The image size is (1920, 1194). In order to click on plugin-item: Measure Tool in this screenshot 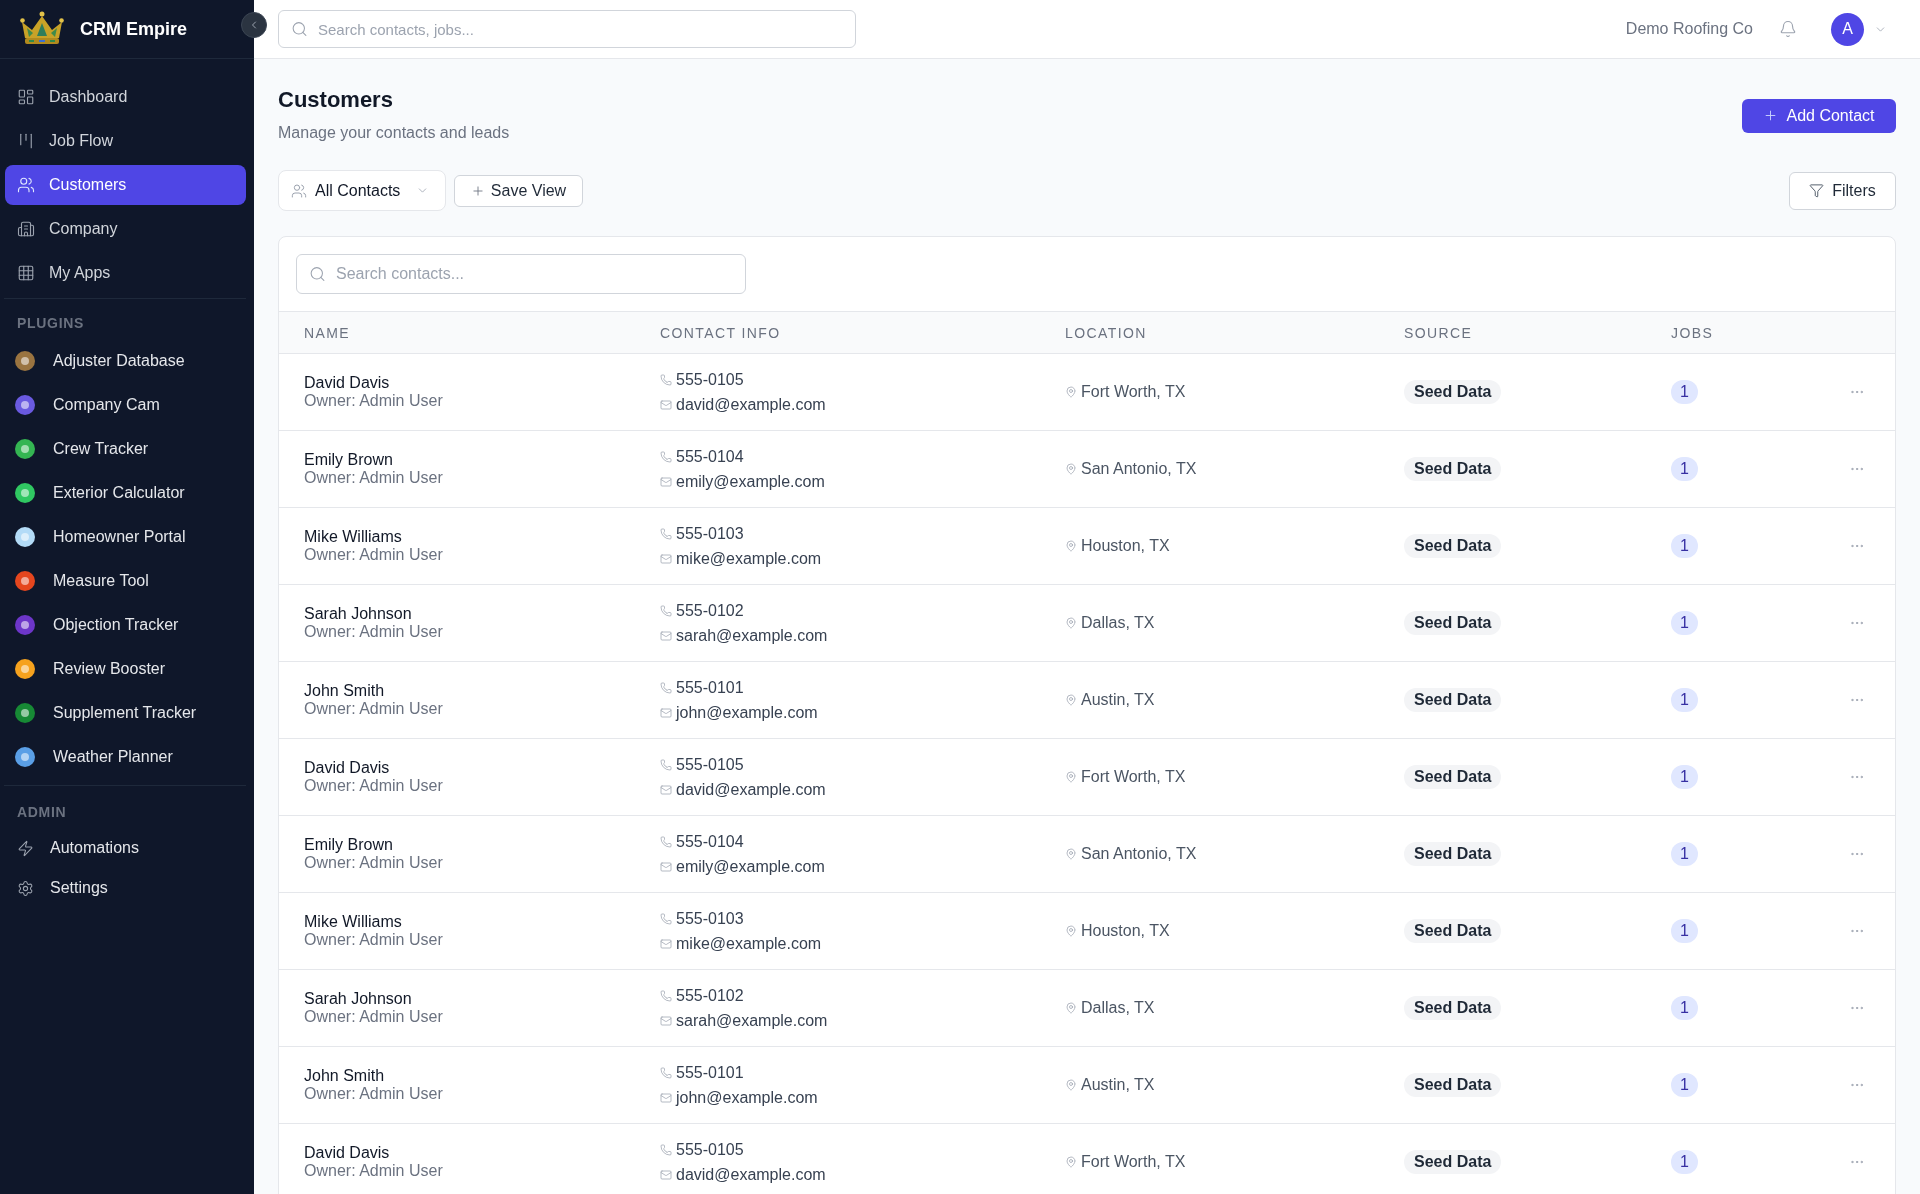, I will do `click(125, 581)`.